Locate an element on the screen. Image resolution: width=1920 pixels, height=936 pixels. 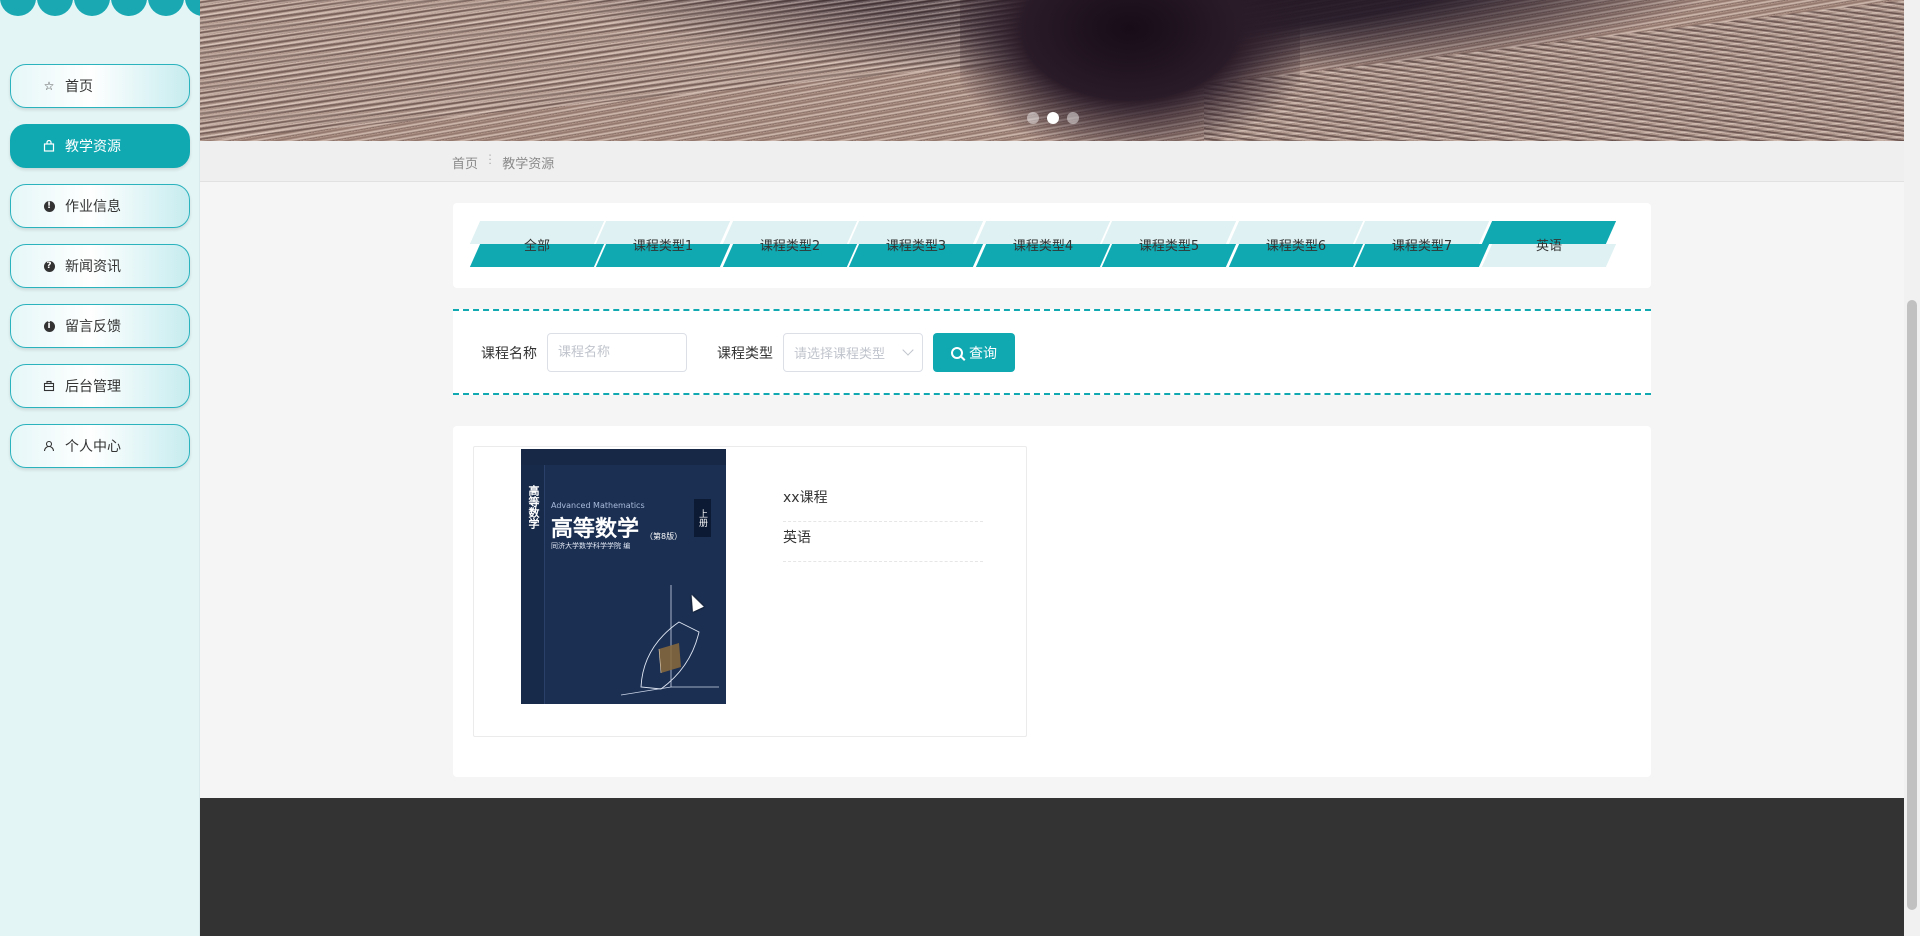
category-label: 全部 is located at coordinates (536, 246).